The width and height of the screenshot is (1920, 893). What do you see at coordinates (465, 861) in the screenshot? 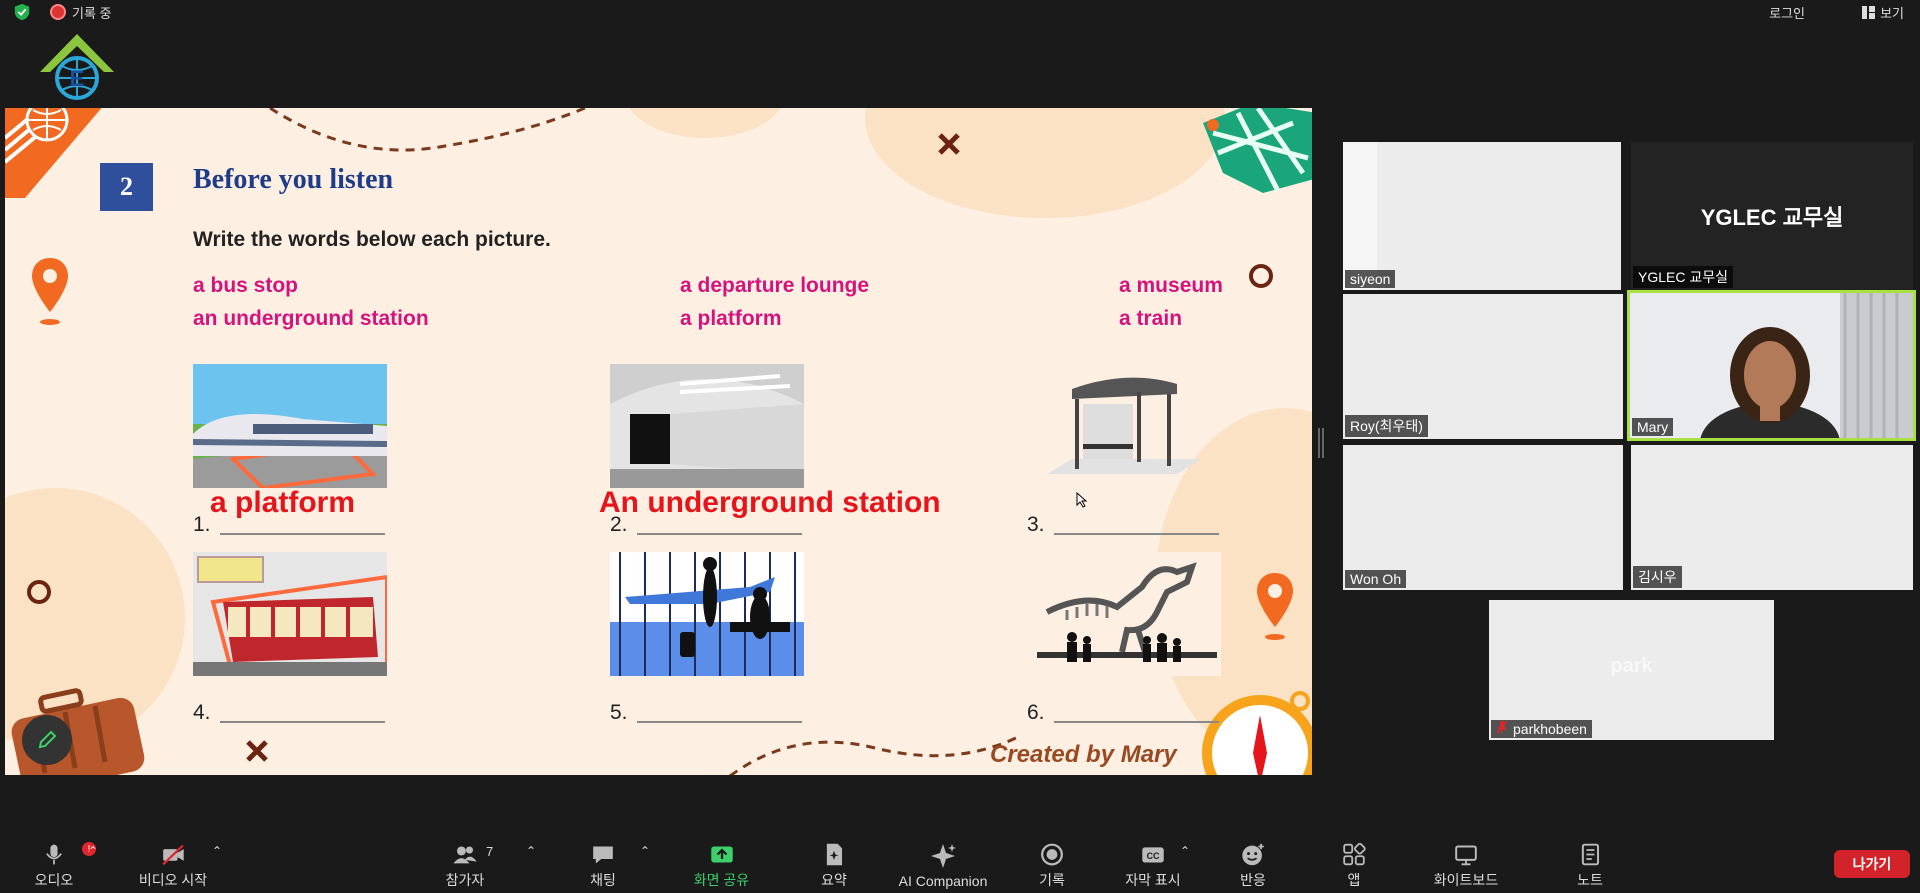
I see `participants-button: 참가자` at bounding box center [465, 861].